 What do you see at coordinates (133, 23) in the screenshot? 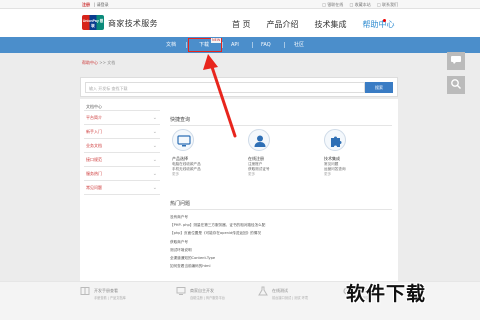
I see `site-name: 商家技术服务` at bounding box center [133, 23].